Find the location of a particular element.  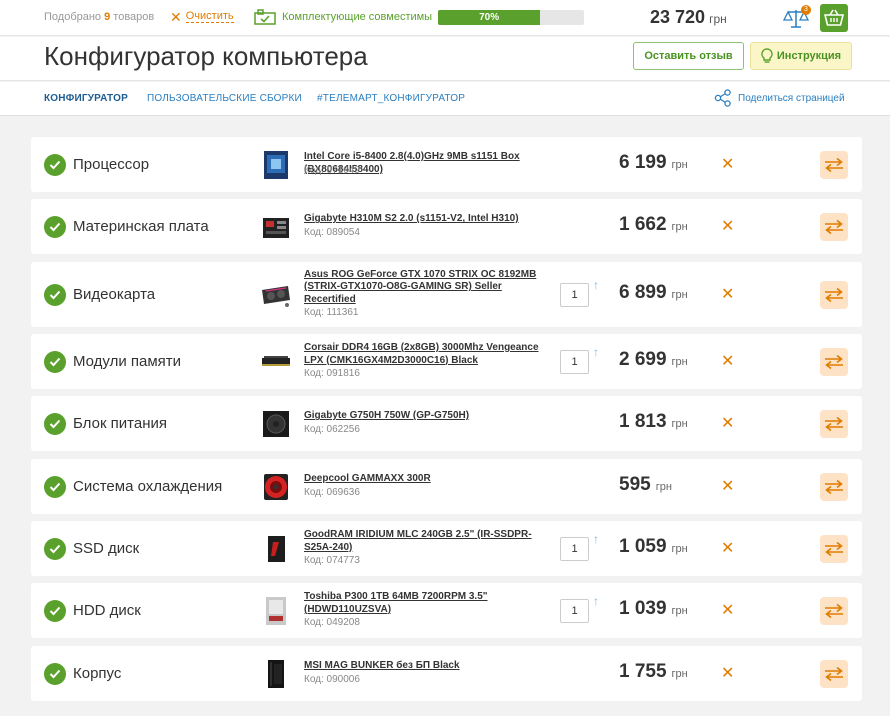

clear-icon: ✕ is located at coordinates (176, 16).